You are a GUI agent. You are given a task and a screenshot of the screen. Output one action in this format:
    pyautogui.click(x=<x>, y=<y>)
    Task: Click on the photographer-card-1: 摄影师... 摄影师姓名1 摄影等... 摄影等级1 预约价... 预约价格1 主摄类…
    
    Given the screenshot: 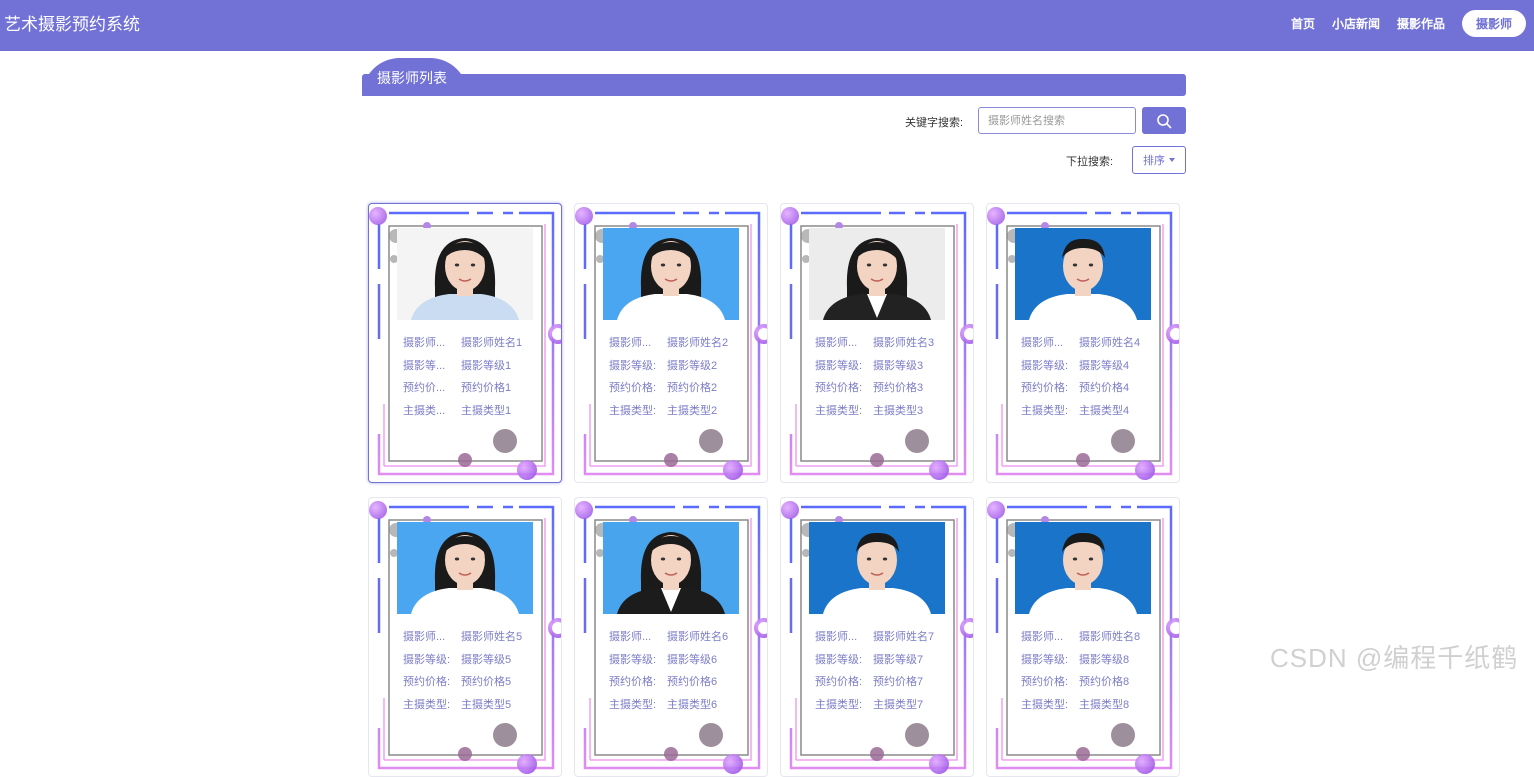 What is the action you would take?
    pyautogui.click(x=465, y=343)
    